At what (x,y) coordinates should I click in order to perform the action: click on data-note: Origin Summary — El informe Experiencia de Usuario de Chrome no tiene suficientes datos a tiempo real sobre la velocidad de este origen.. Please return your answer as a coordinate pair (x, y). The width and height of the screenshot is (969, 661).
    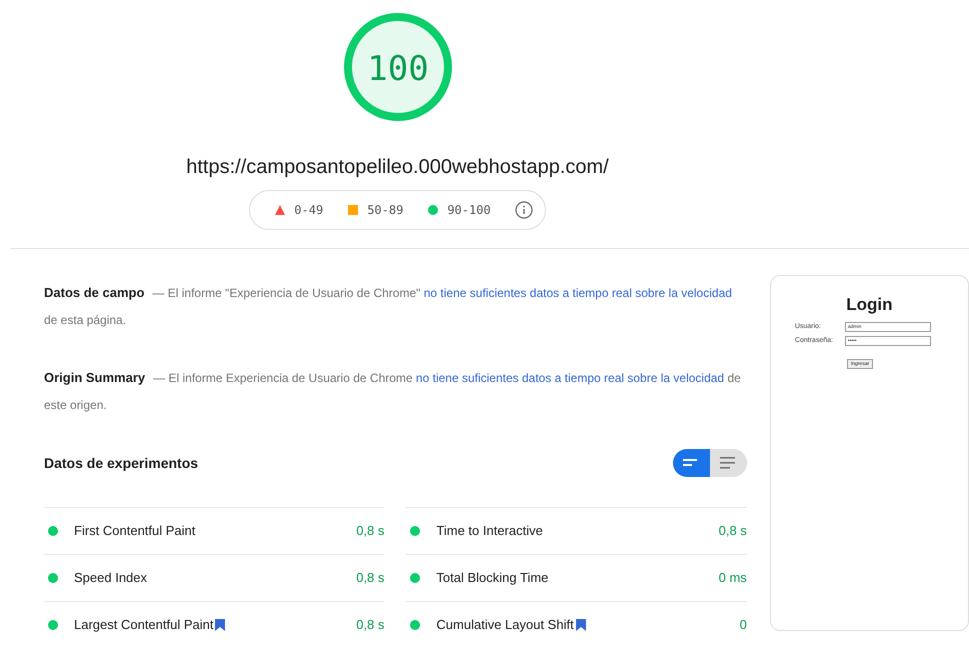
    Looking at the image, I should click on (393, 391).